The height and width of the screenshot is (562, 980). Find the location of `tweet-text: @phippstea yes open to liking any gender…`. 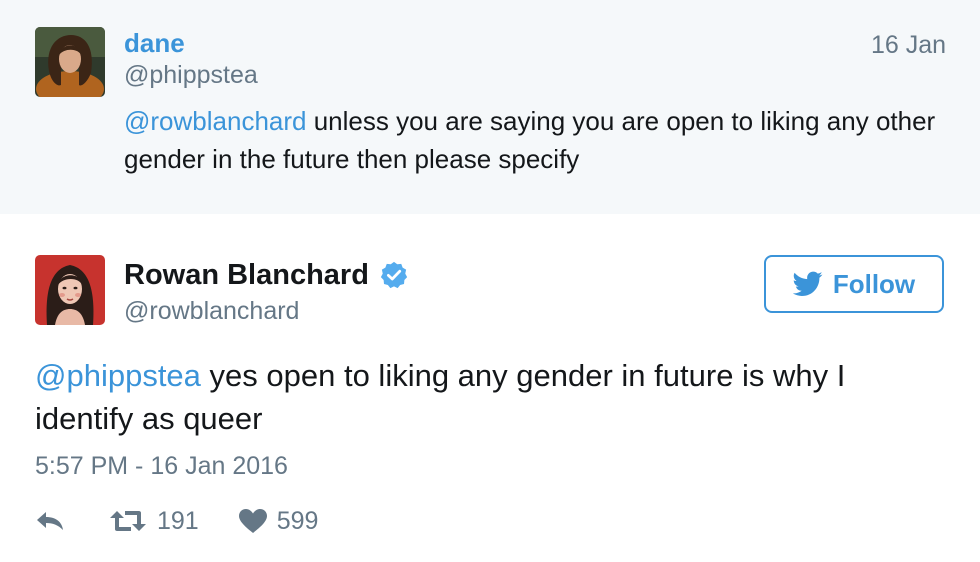

tweet-text: @phippstea yes open to liking any gender… is located at coordinates (485, 397).